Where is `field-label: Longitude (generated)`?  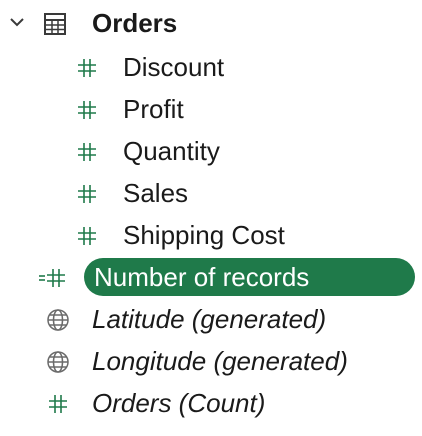 field-label: Longitude (generated) is located at coordinates (220, 361).